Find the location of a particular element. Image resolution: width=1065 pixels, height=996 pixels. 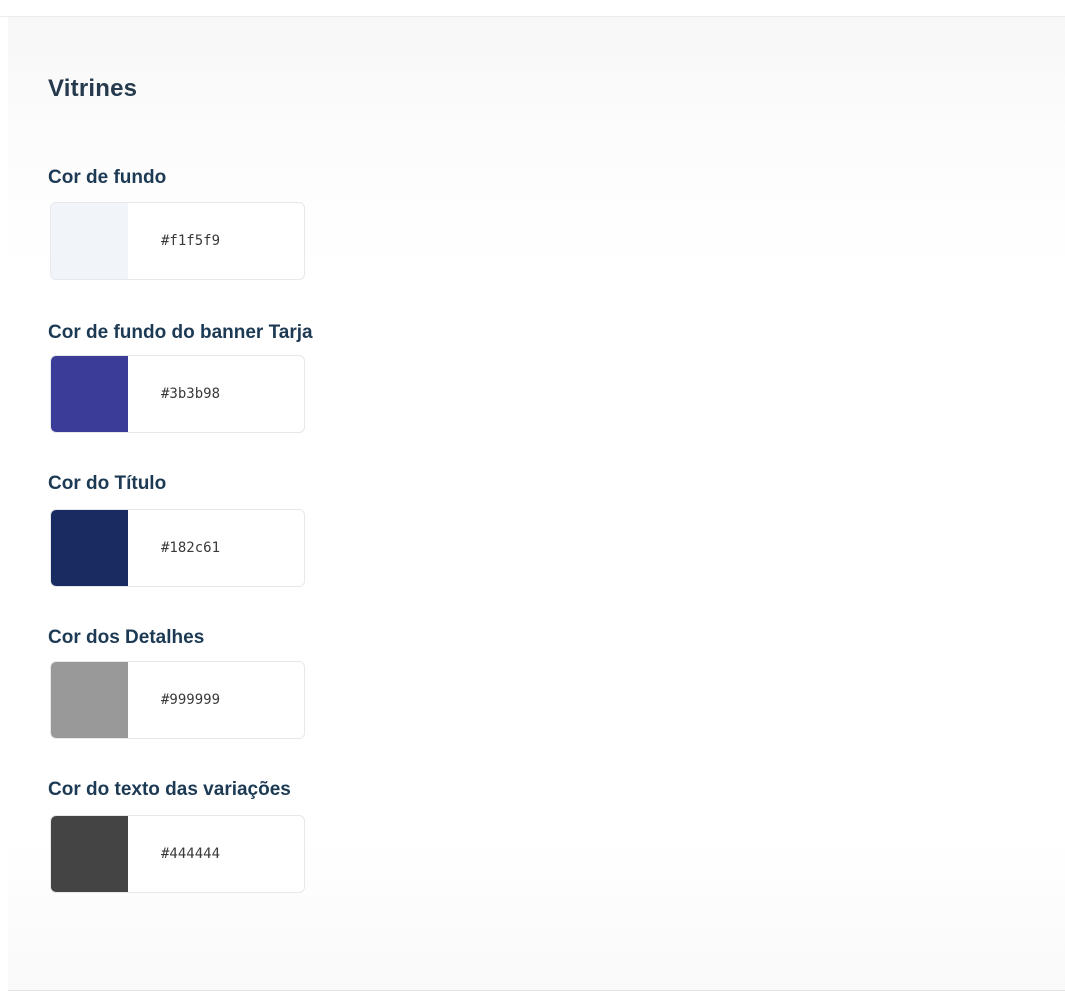

details-color-value: #999999 is located at coordinates (216, 700).